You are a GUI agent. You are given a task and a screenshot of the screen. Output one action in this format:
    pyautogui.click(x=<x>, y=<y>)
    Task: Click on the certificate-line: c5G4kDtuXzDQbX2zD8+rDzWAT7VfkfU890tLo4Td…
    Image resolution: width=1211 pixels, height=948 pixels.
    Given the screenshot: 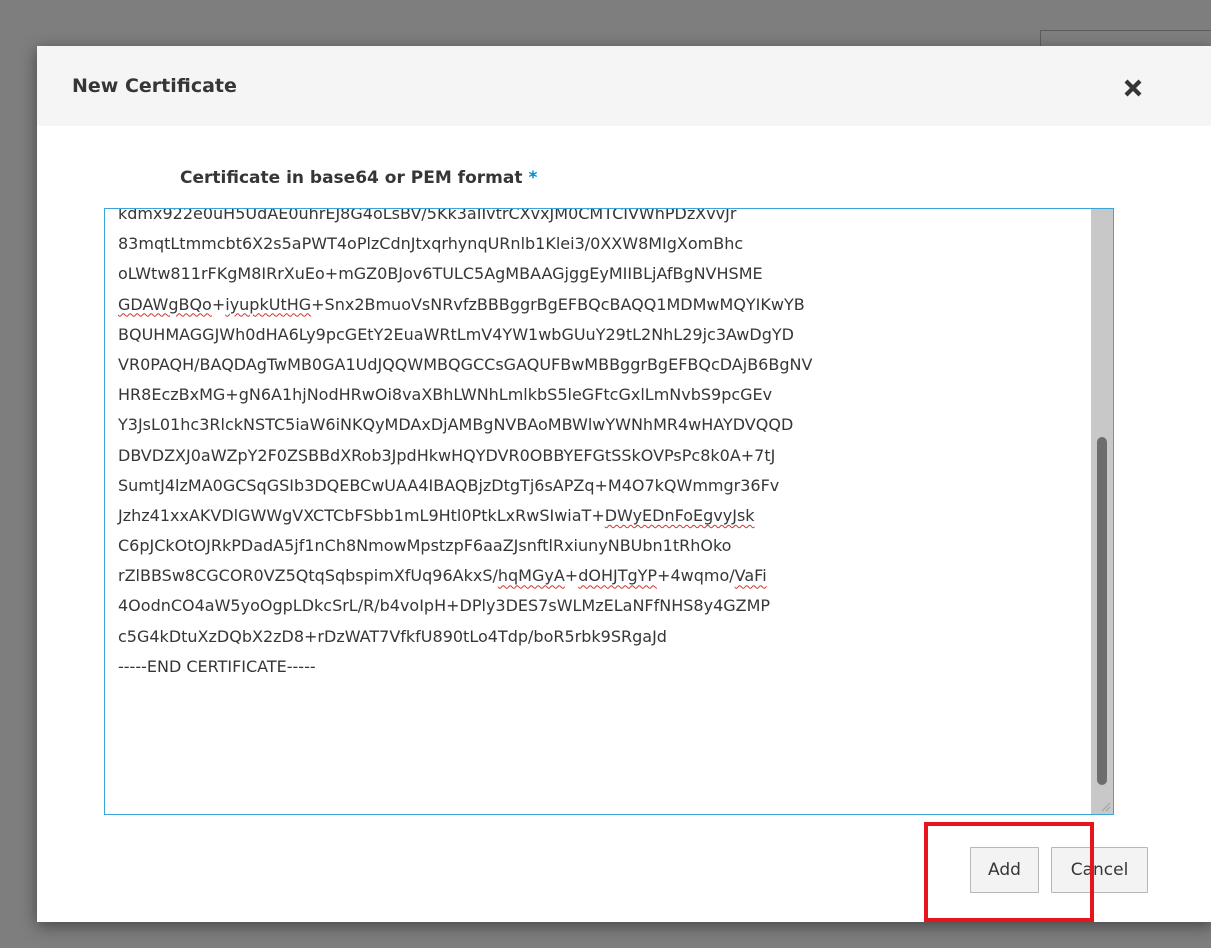 What is the action you would take?
    pyautogui.click(x=465, y=637)
    